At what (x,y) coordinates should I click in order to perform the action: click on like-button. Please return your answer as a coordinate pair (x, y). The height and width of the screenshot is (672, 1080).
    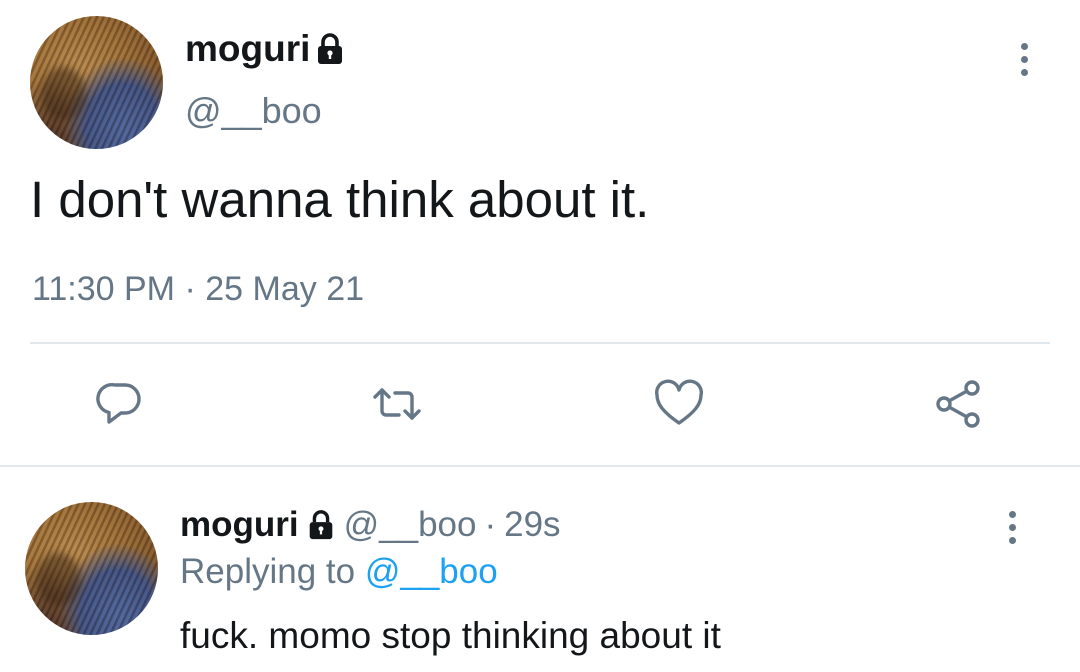
    Looking at the image, I should click on (679, 404).